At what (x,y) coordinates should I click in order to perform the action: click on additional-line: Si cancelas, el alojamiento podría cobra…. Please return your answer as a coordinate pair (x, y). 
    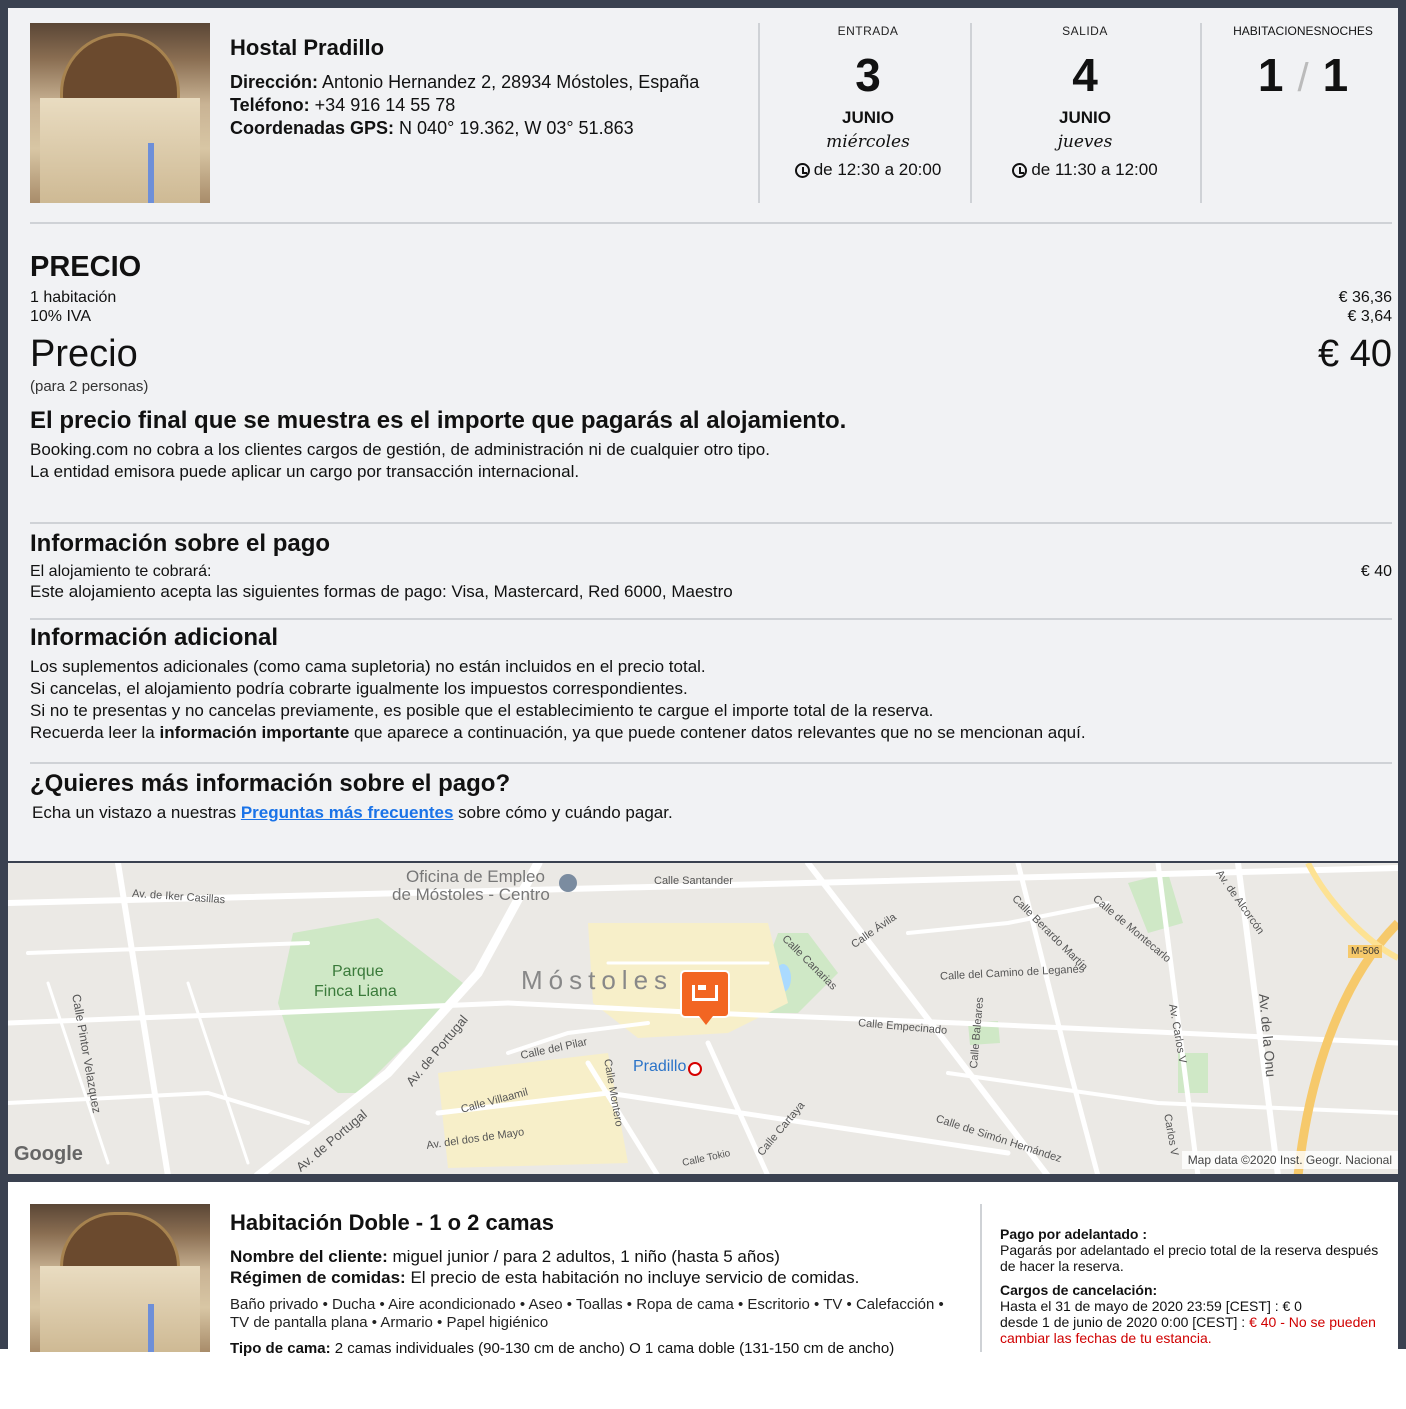
    Looking at the image, I should click on (359, 688).